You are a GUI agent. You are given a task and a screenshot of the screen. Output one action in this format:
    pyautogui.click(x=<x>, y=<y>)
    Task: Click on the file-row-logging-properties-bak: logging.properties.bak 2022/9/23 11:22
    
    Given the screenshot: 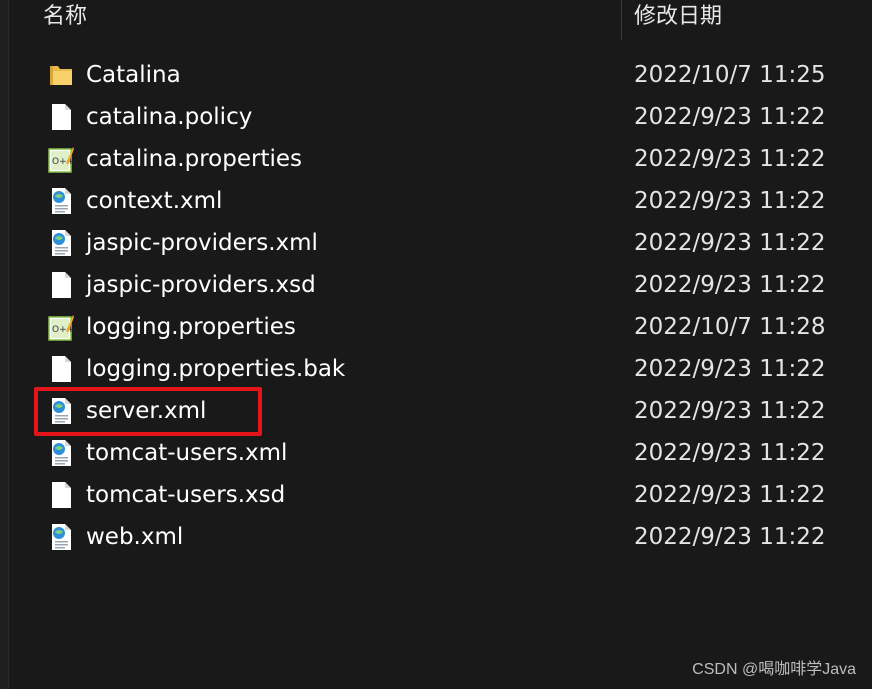 What is the action you would take?
    pyautogui.click(x=436, y=369)
    